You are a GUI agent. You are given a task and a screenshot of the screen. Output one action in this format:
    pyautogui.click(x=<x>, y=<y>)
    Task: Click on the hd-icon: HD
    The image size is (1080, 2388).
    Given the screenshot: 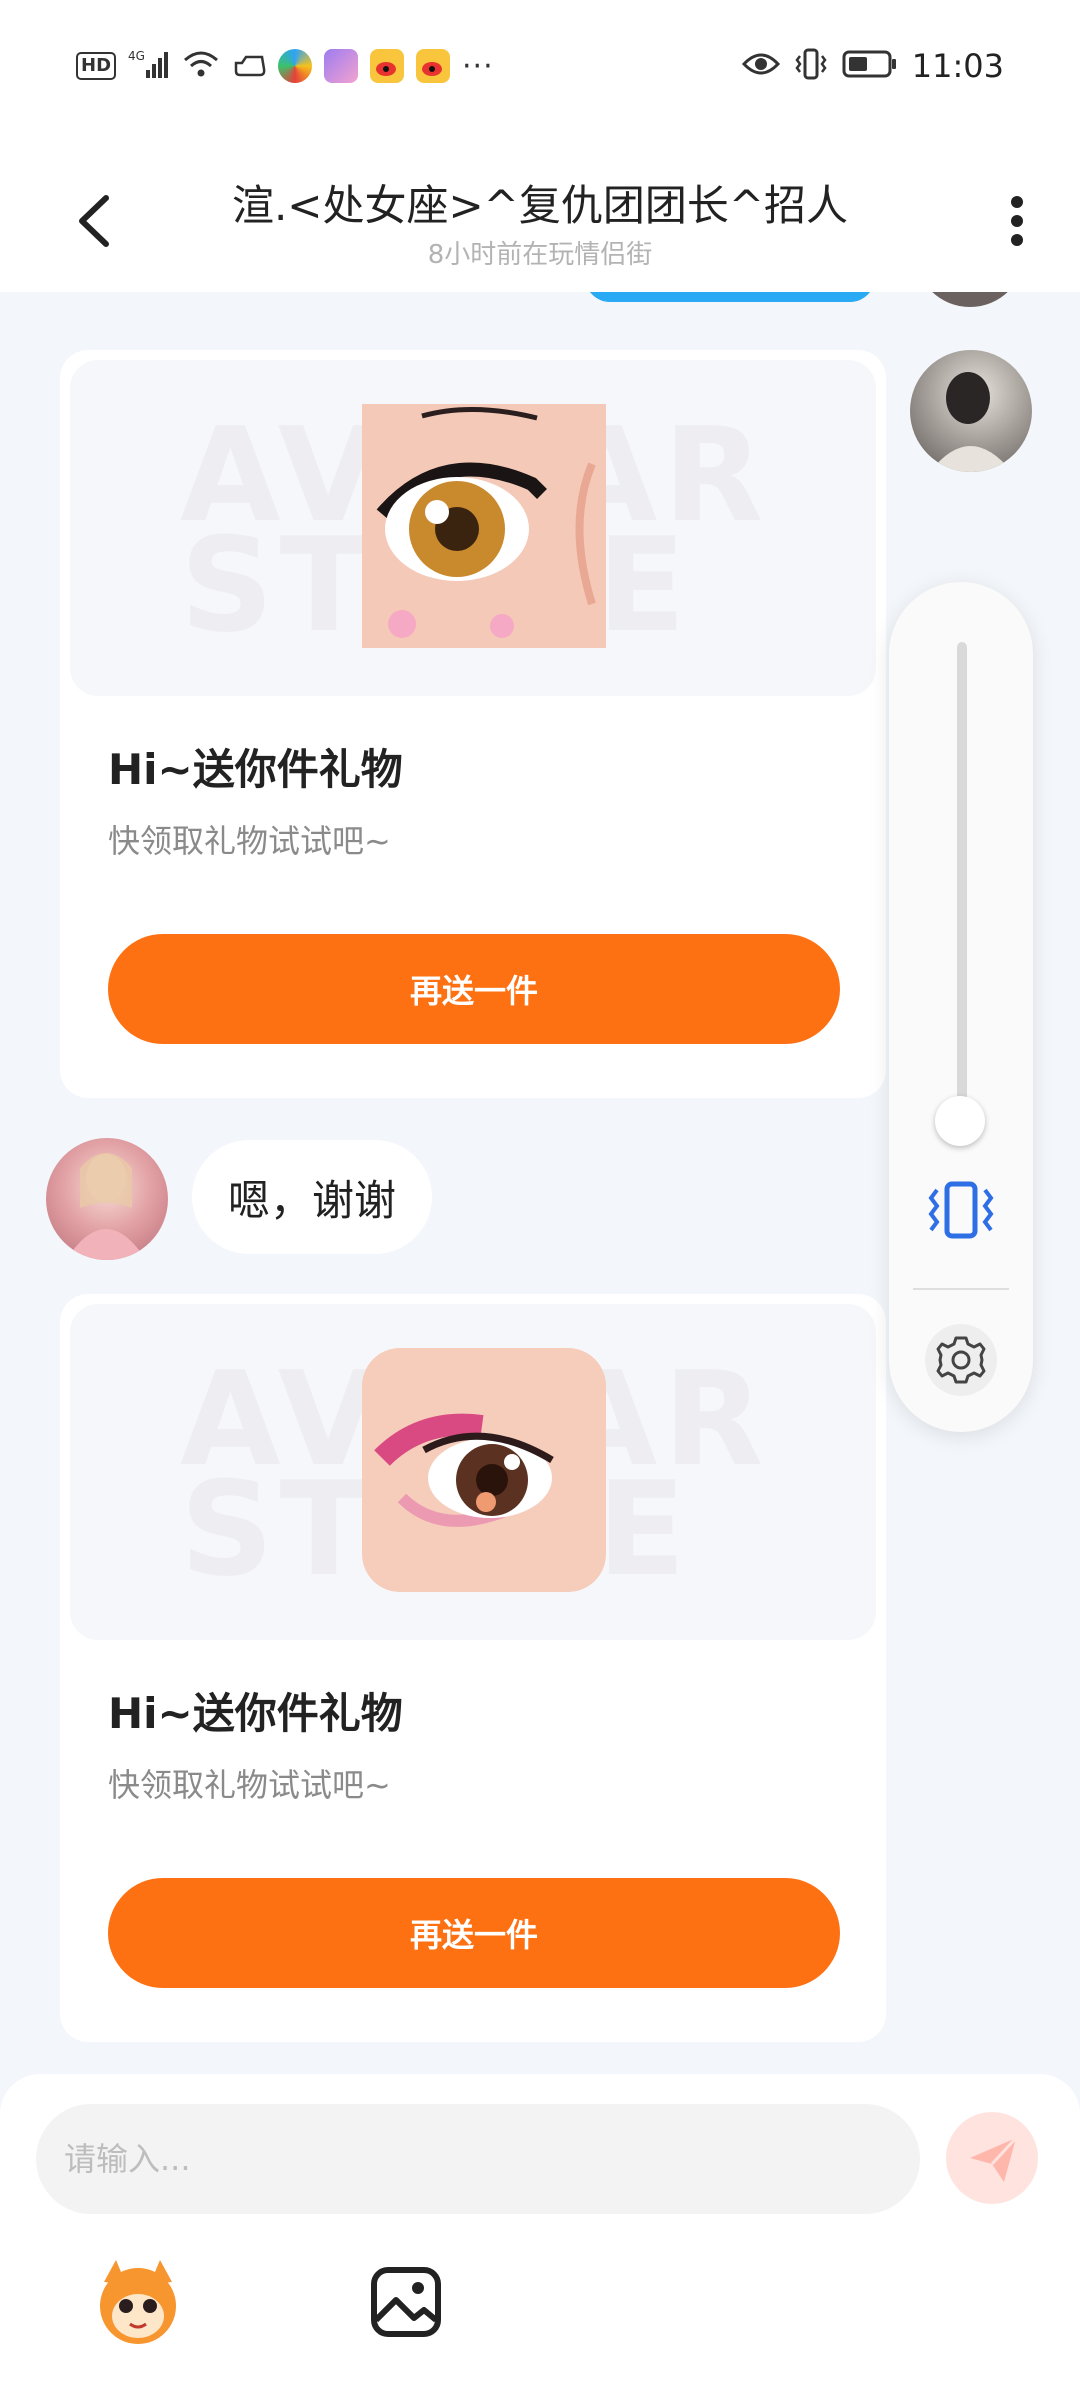 What is the action you would take?
    pyautogui.click(x=96, y=66)
    